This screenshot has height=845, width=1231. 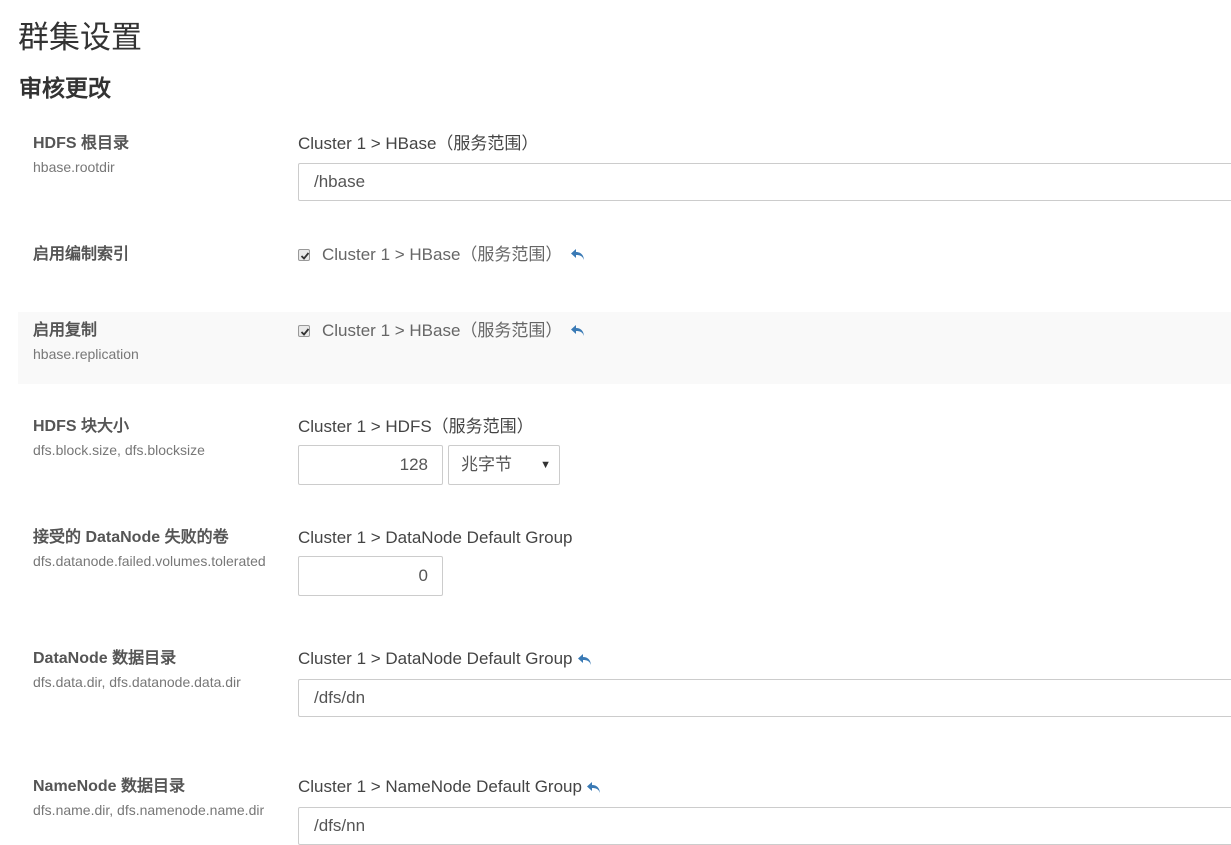 I want to click on setting-key: dfs.block.size, dfs.blocksize, so click(x=119, y=450).